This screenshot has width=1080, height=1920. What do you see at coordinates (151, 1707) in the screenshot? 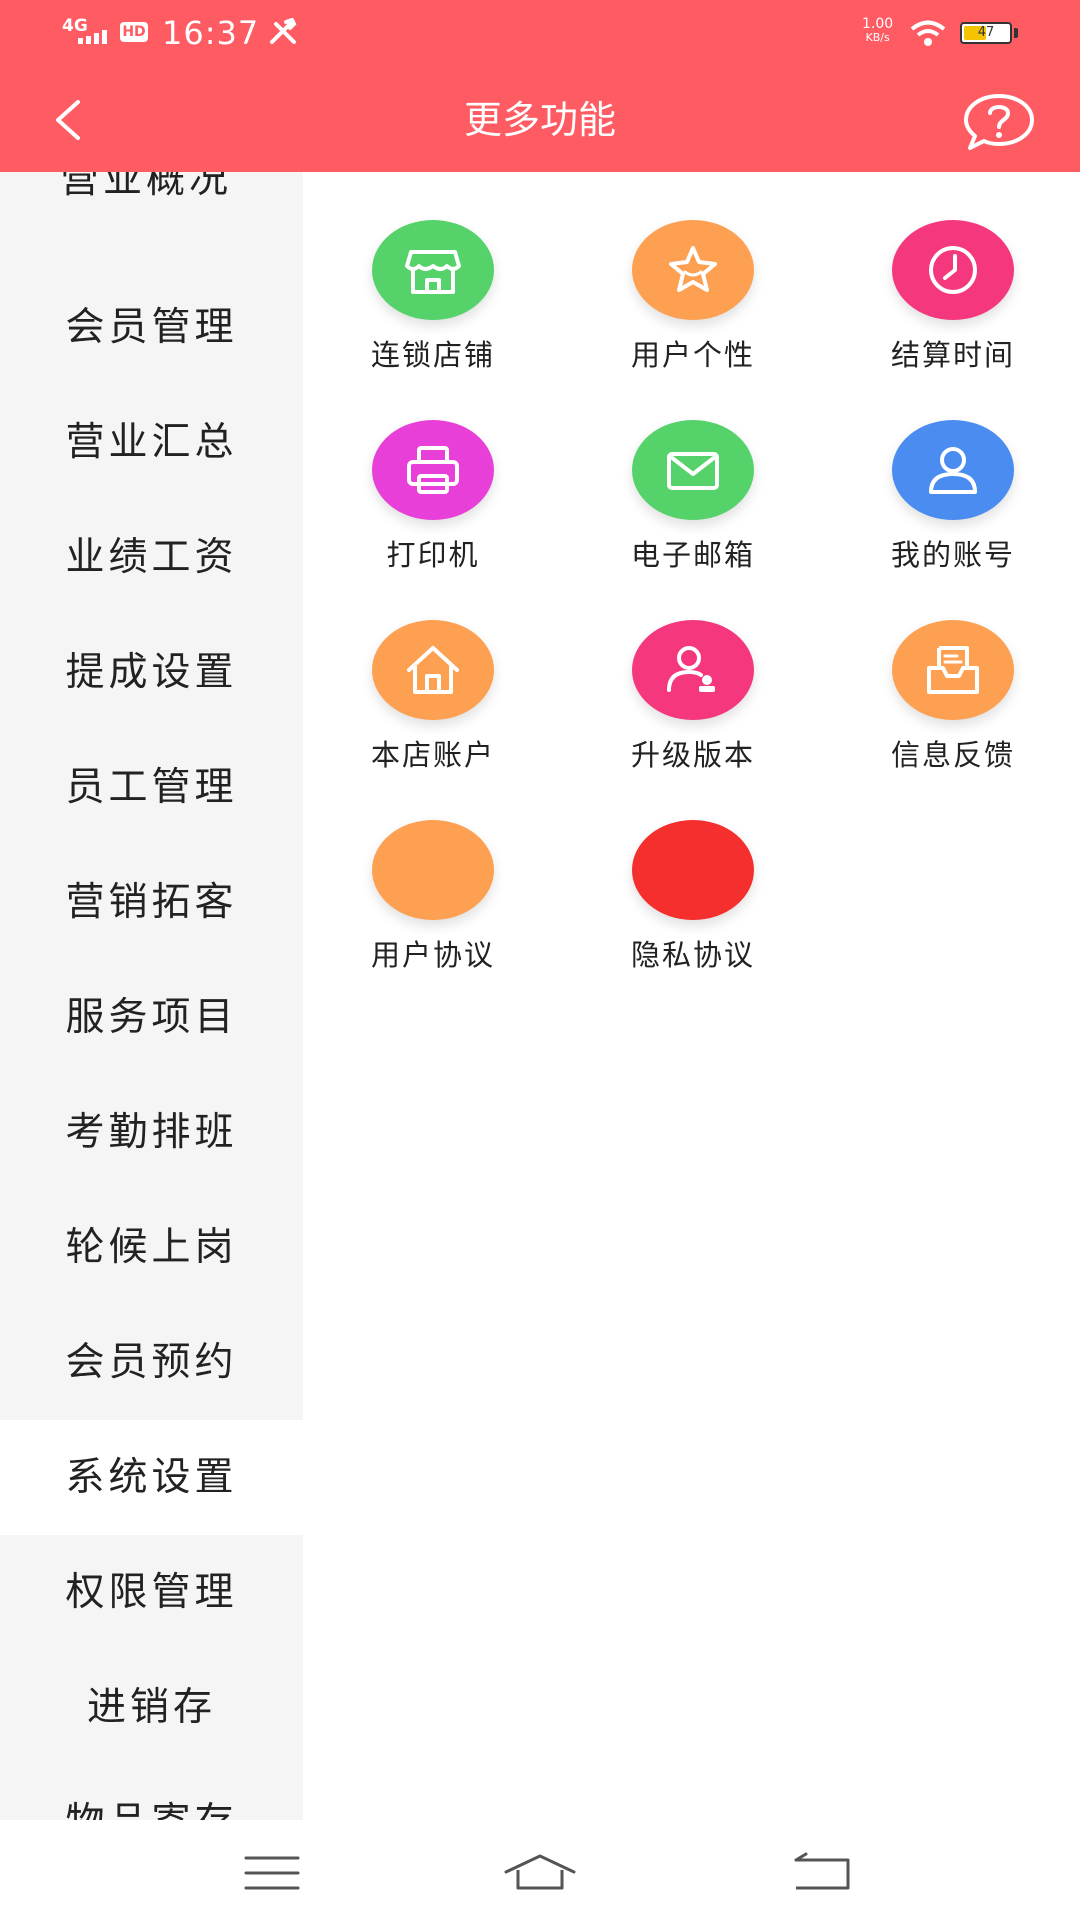
I see `sidebar-item-inventory: 进销存` at bounding box center [151, 1707].